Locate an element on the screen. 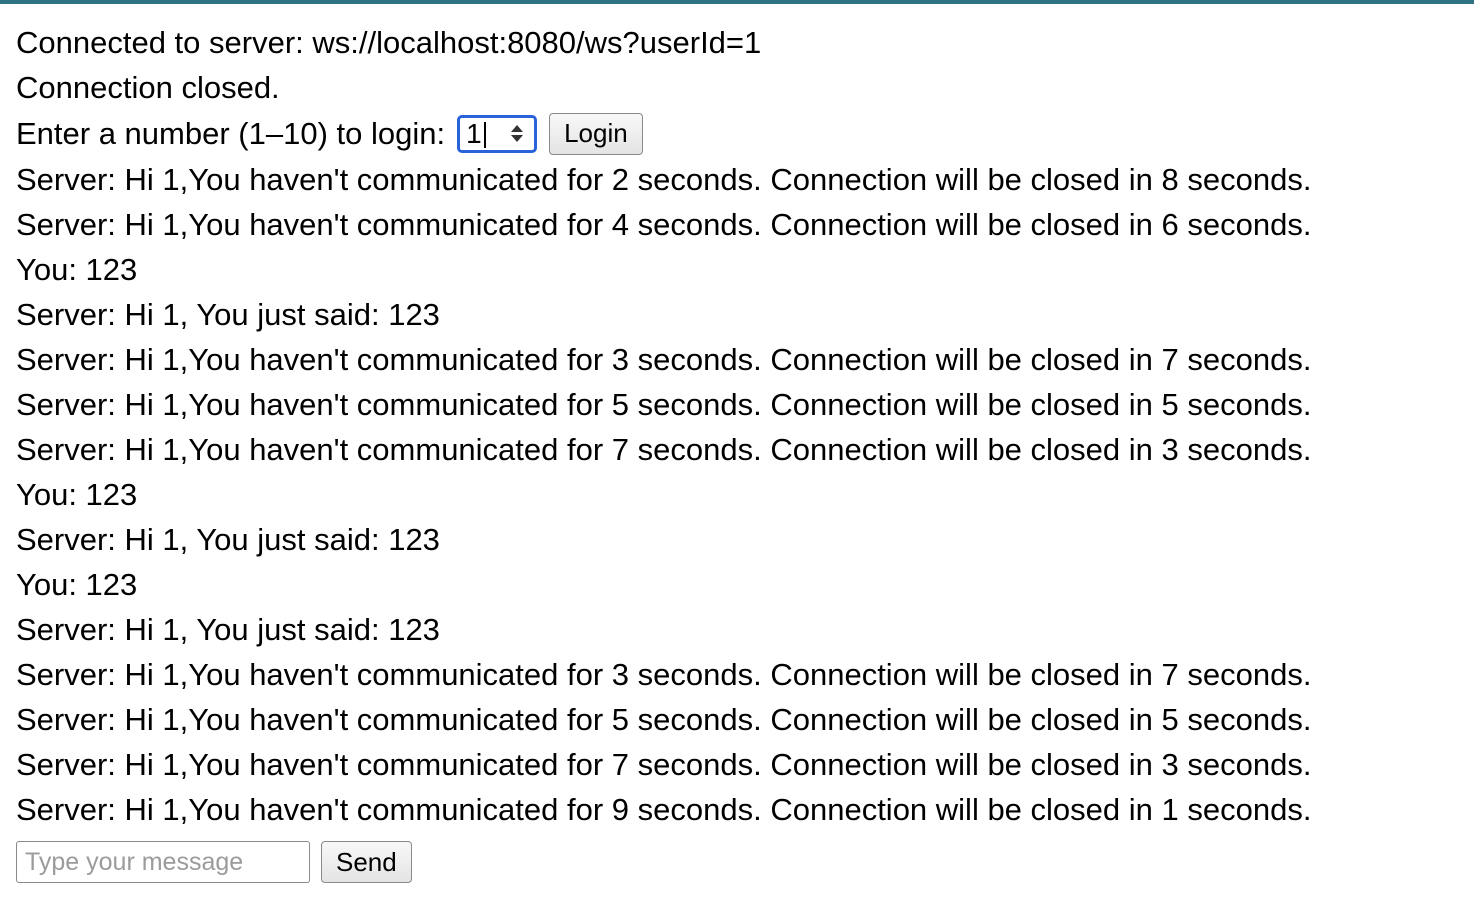 The image size is (1474, 914). login-button: Login is located at coordinates (596, 133).